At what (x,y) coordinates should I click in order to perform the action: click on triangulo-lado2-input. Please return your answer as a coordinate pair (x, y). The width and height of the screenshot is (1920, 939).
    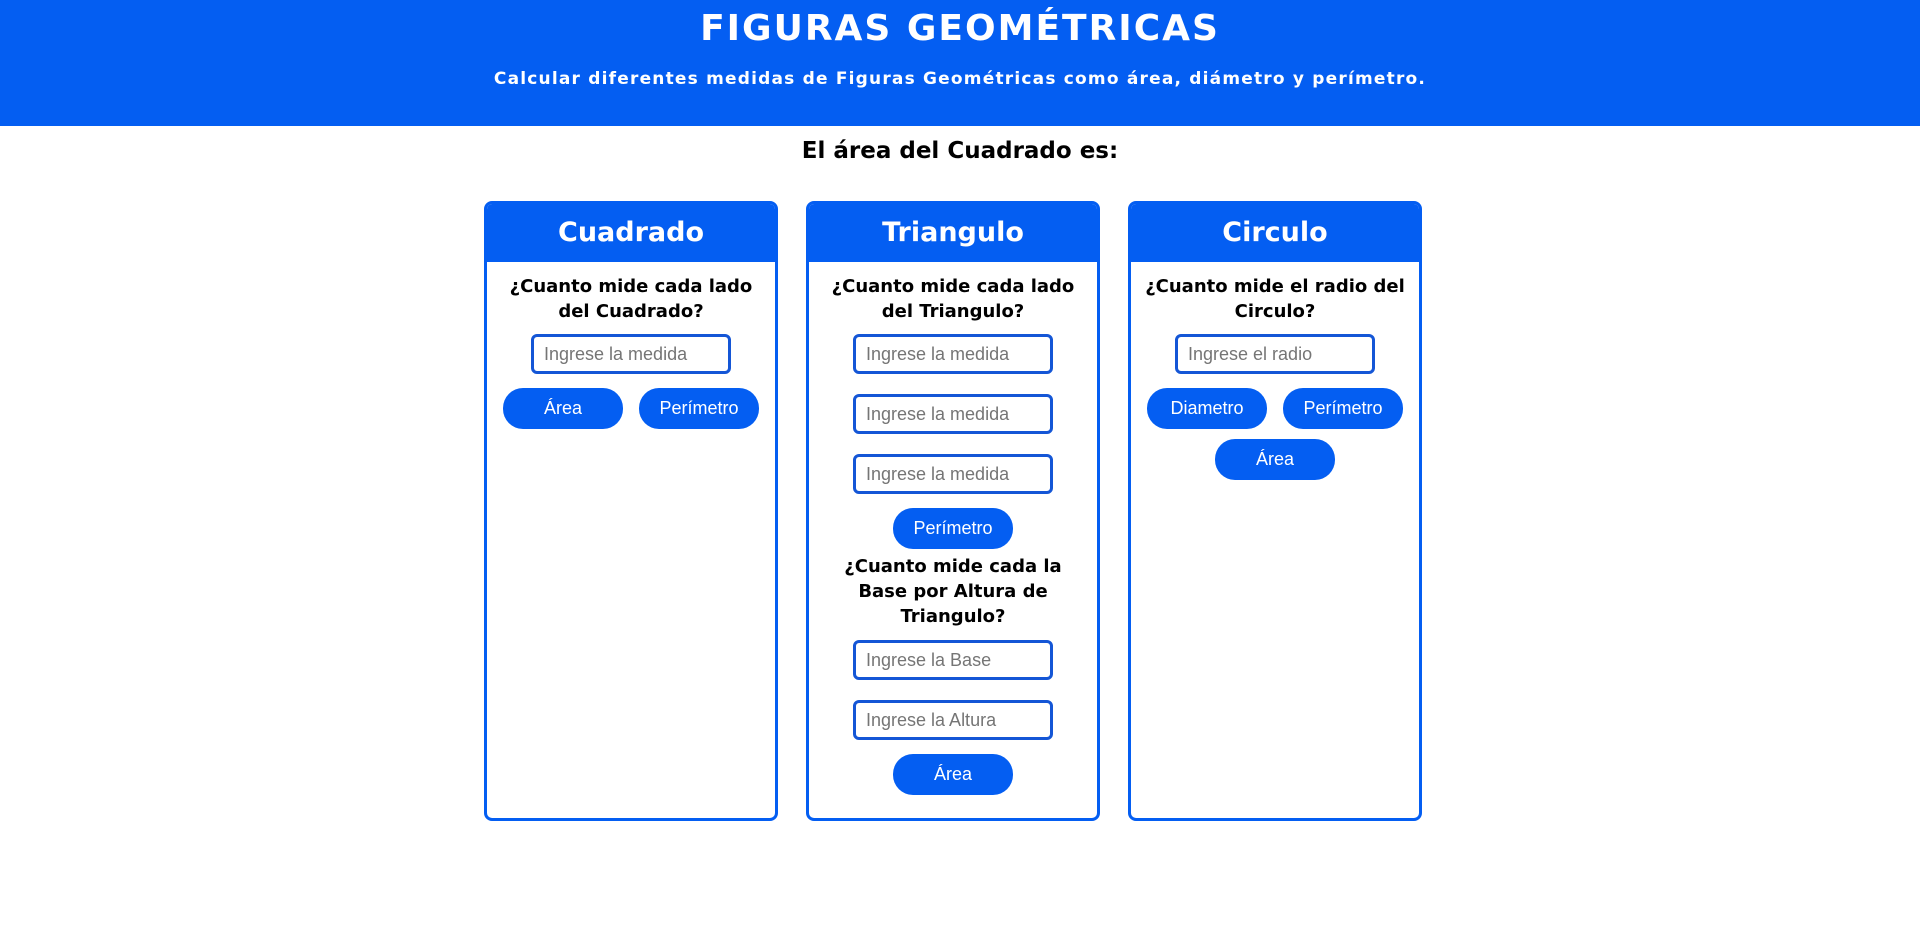
    Looking at the image, I should click on (953, 414).